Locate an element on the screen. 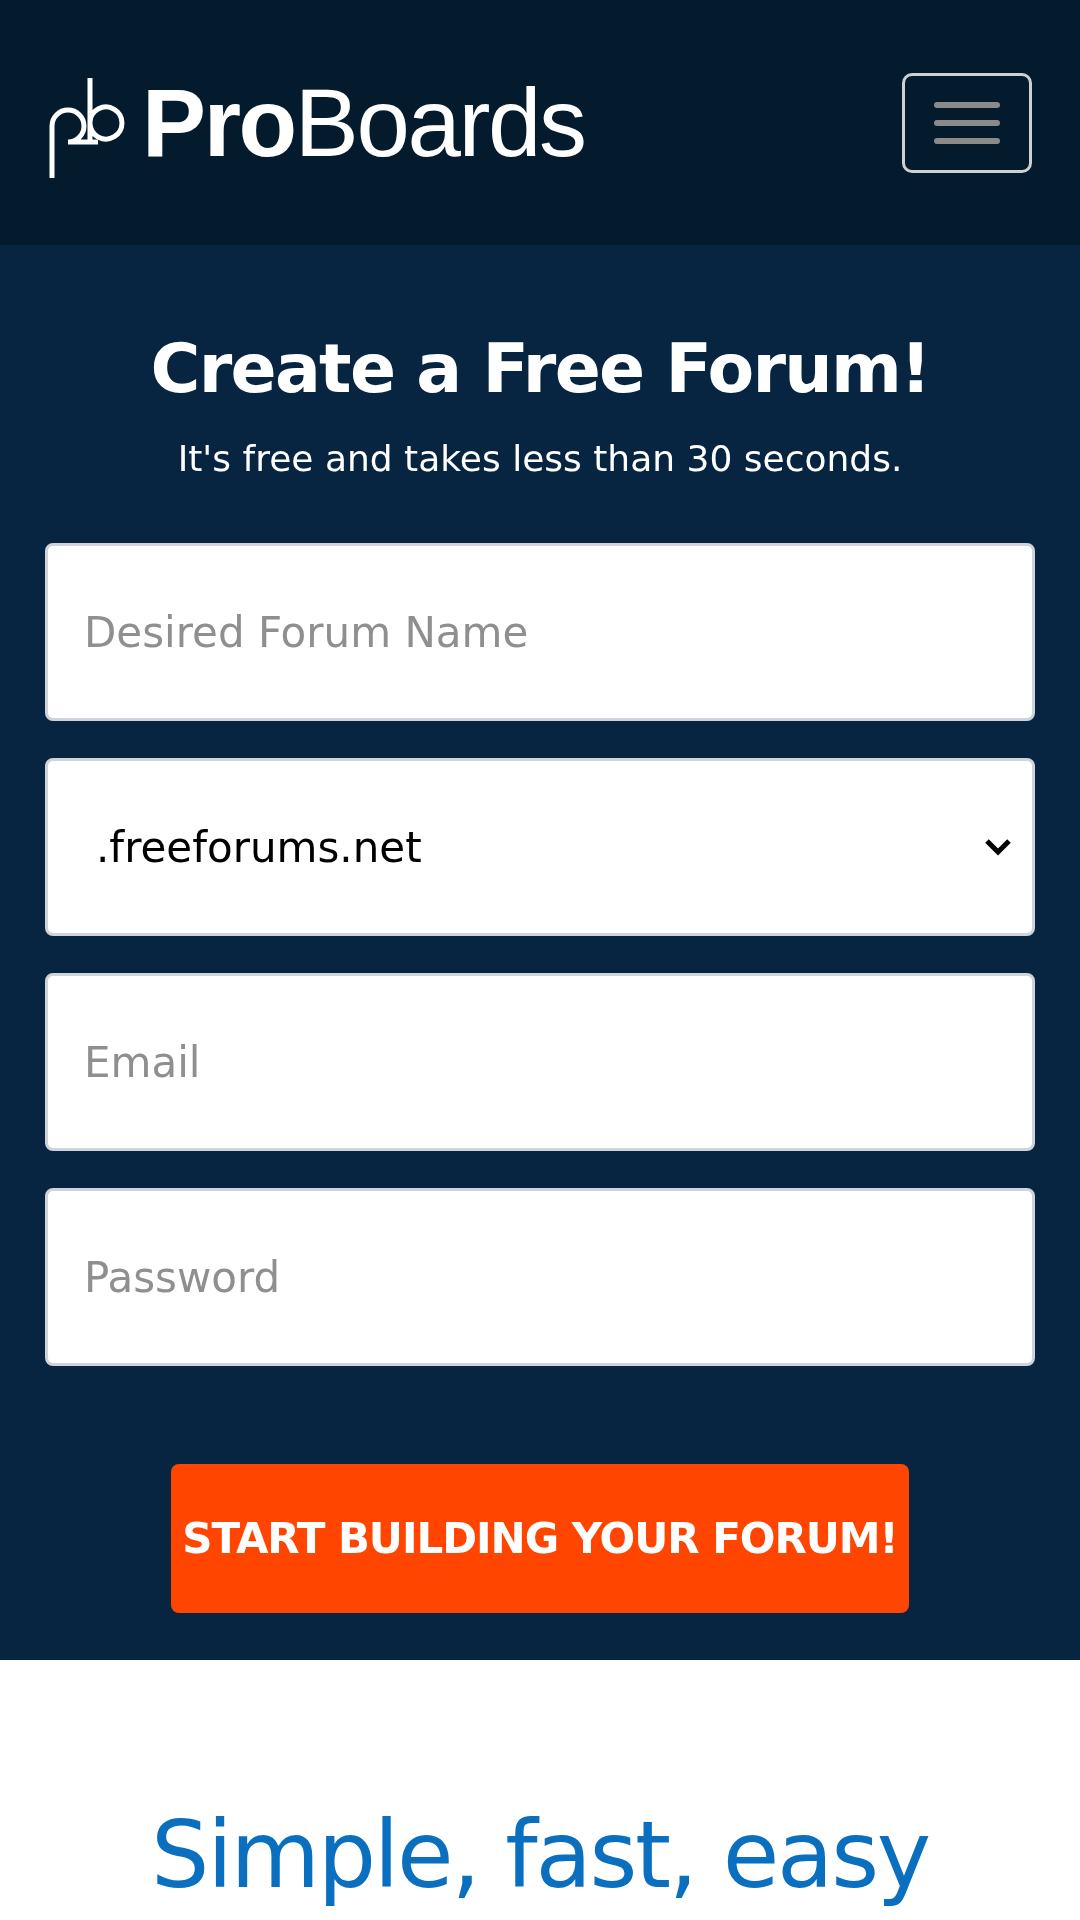  menu-button is located at coordinates (967, 122).